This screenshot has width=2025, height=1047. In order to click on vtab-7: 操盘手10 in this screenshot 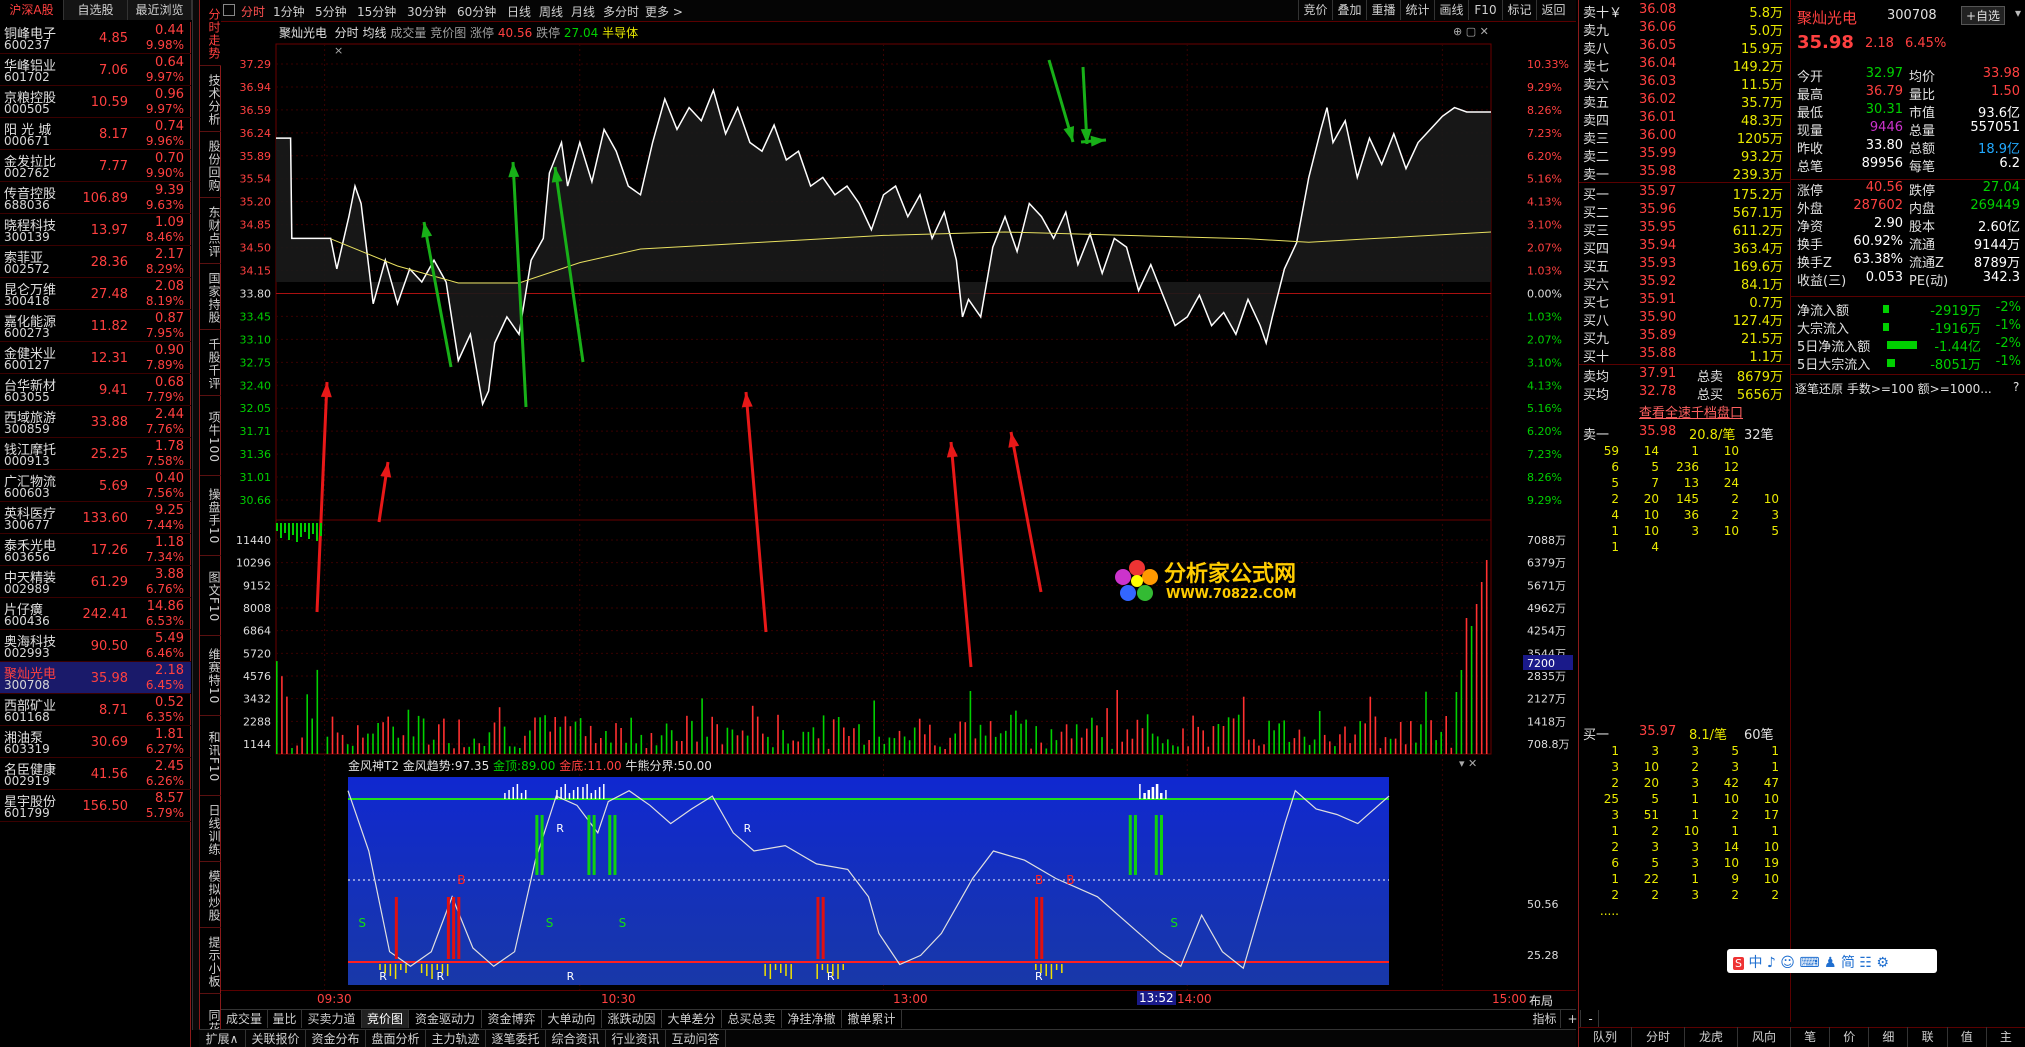, I will do `click(210, 516)`.